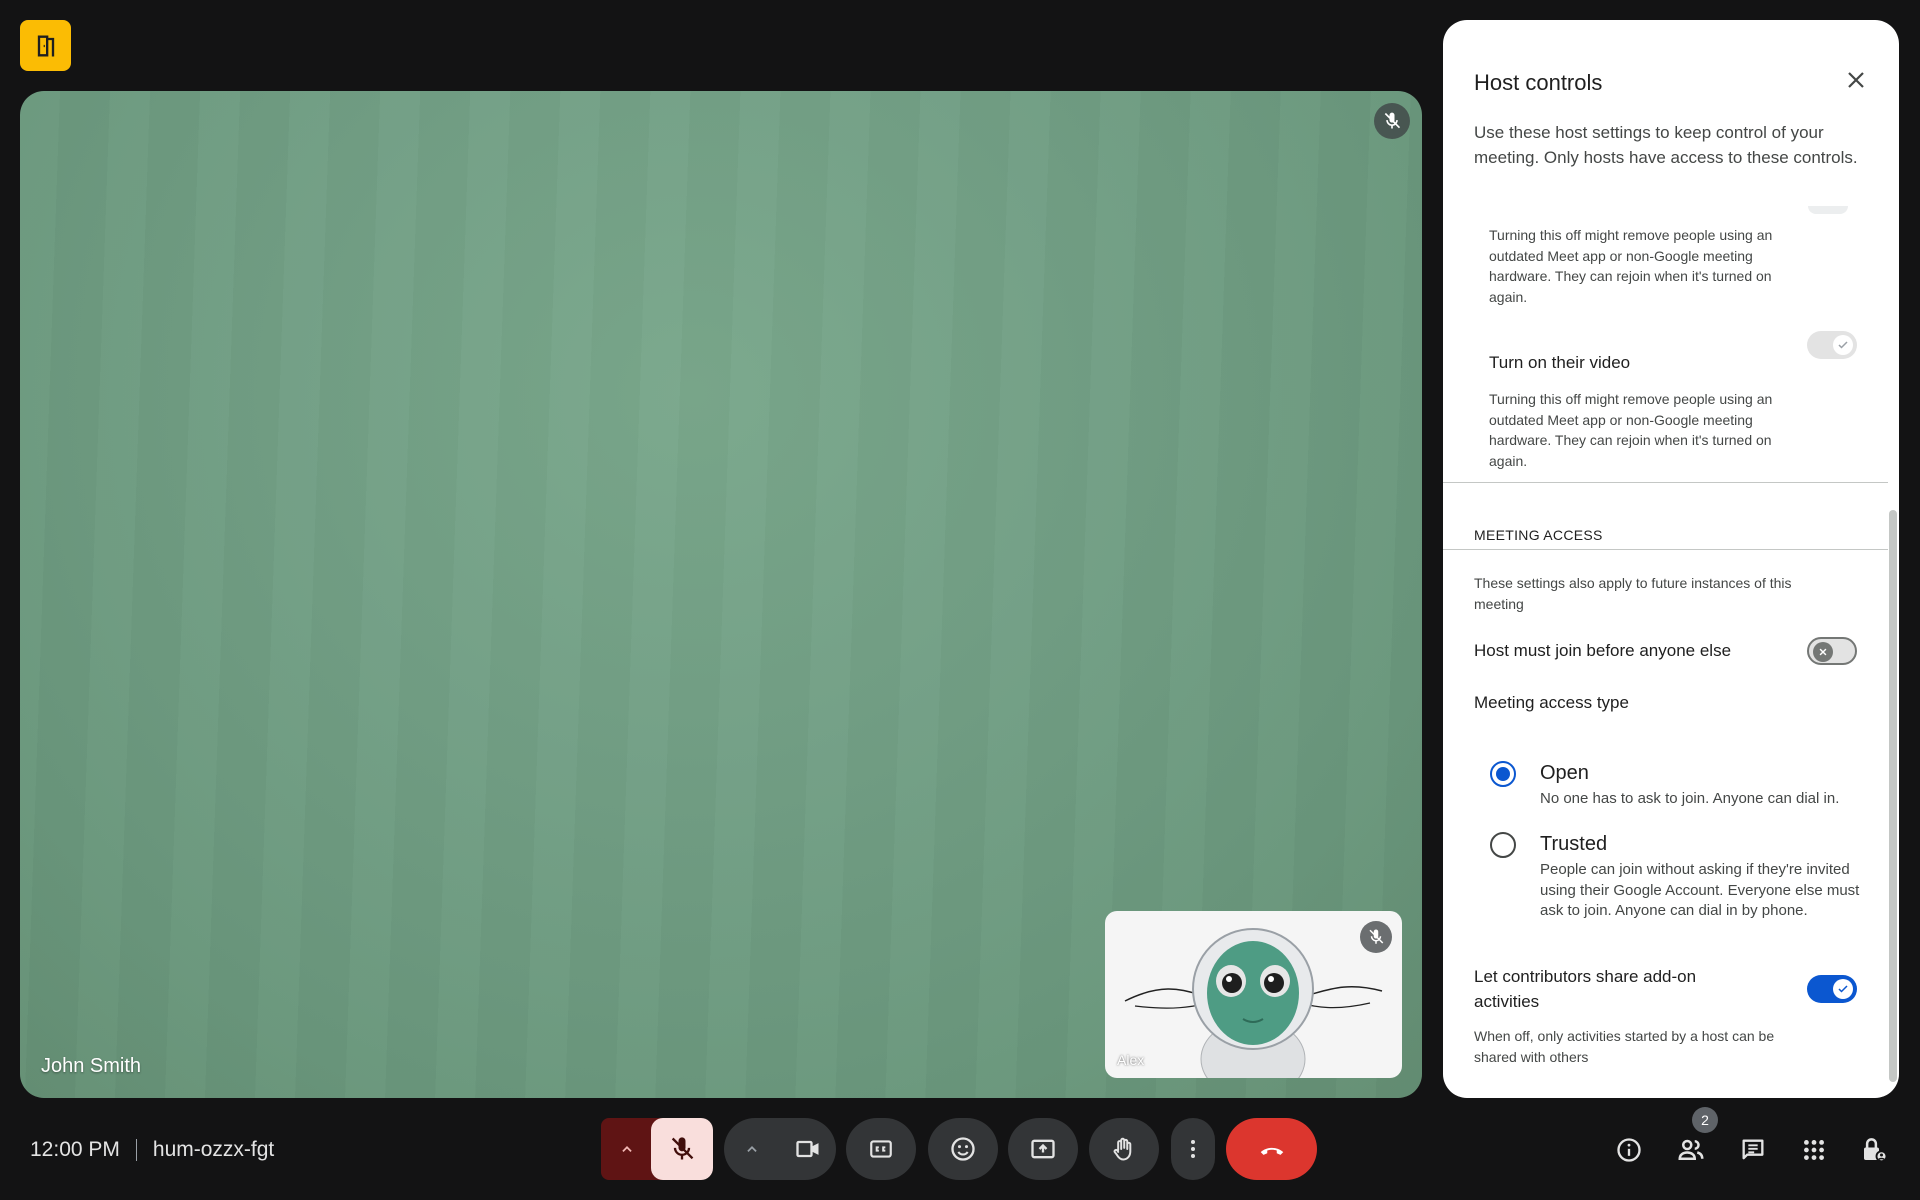  I want to click on leave-call-button, so click(1271, 1149).